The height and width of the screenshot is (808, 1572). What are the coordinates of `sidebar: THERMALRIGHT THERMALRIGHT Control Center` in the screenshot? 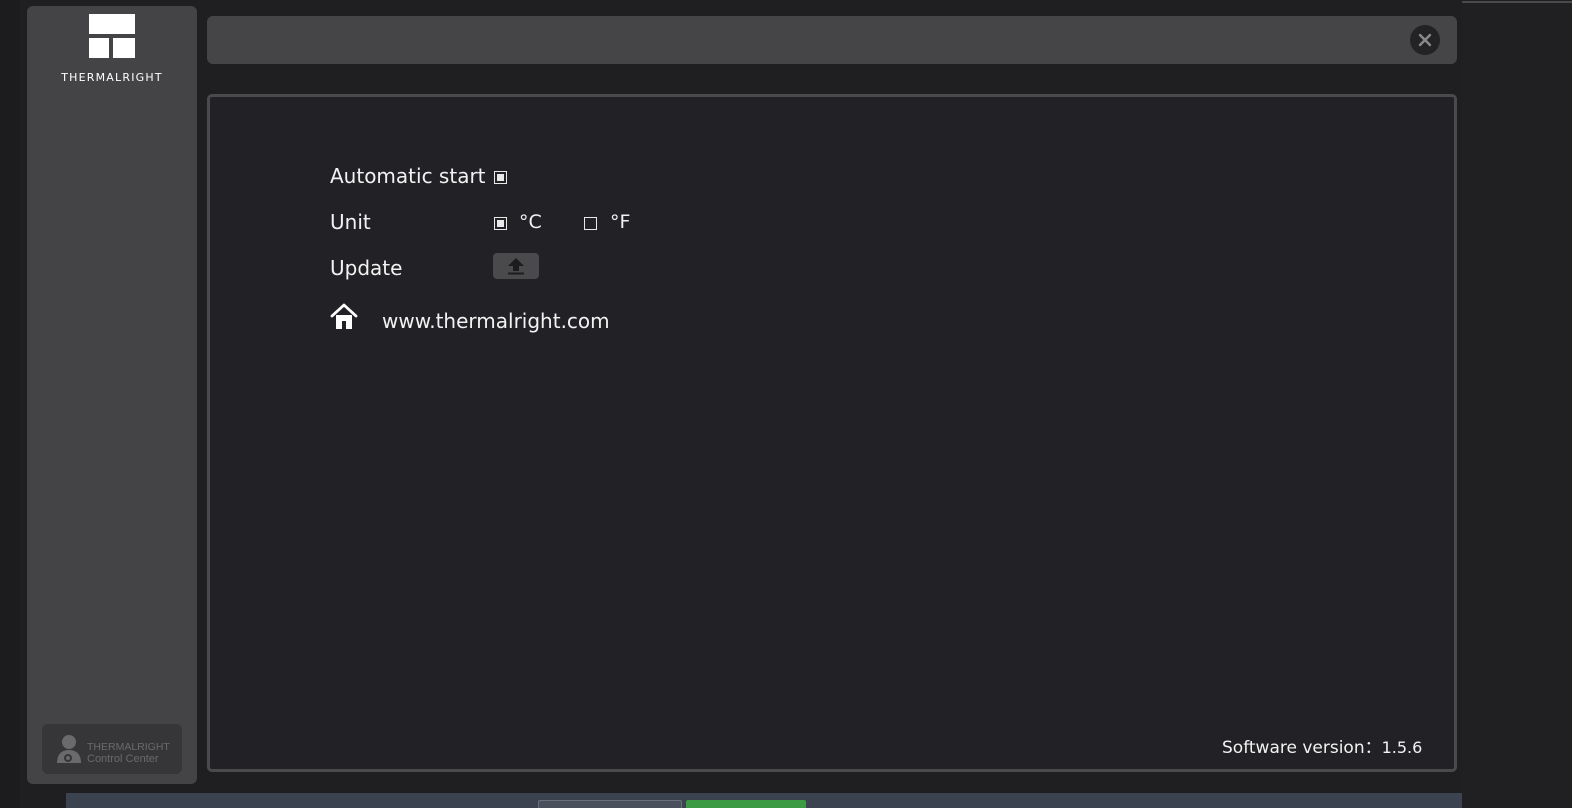 It's located at (112, 395).